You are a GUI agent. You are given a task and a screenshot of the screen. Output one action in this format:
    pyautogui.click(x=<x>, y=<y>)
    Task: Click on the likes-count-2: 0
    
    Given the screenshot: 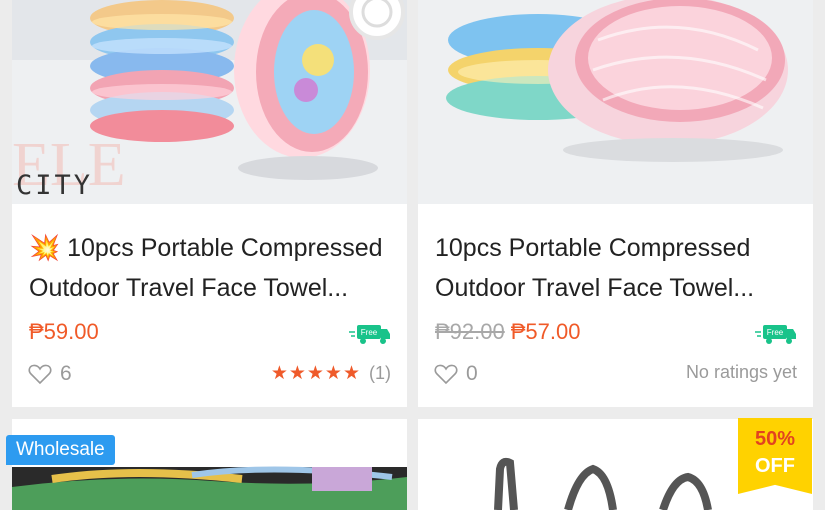 What is the action you would take?
    pyautogui.click(x=472, y=373)
    